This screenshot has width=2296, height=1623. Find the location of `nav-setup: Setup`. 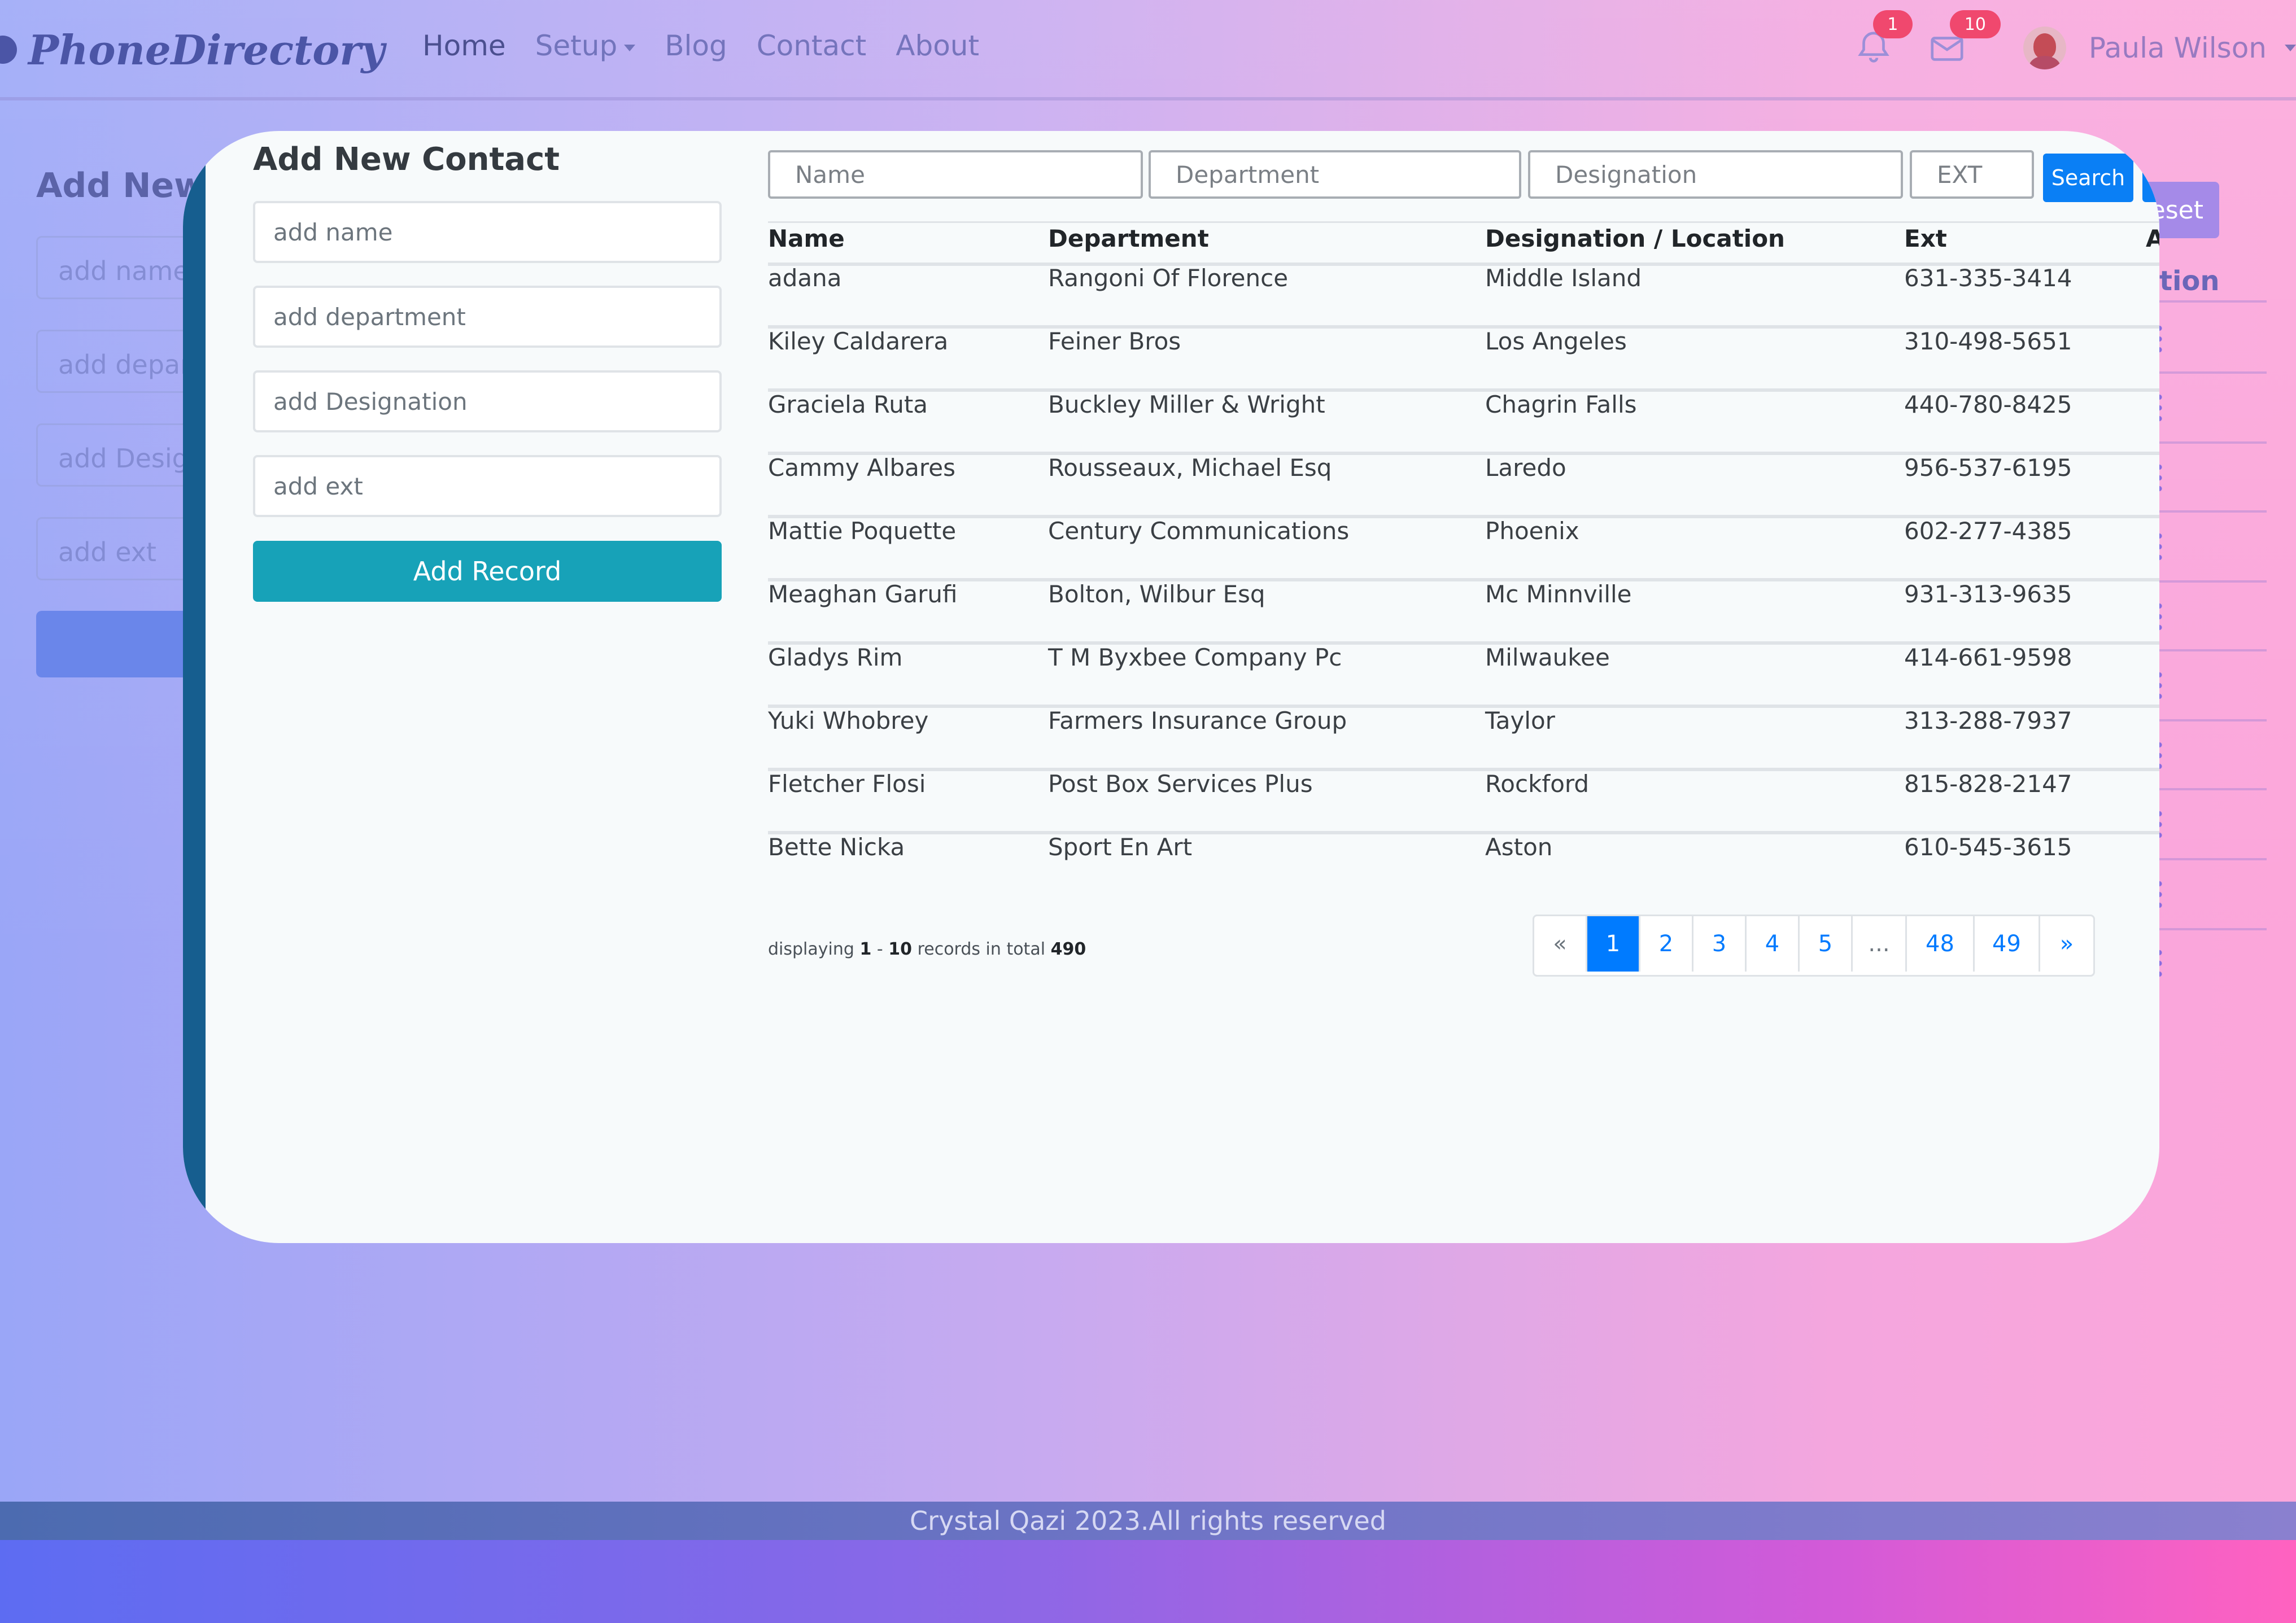

nav-setup: Setup is located at coordinates (585, 45).